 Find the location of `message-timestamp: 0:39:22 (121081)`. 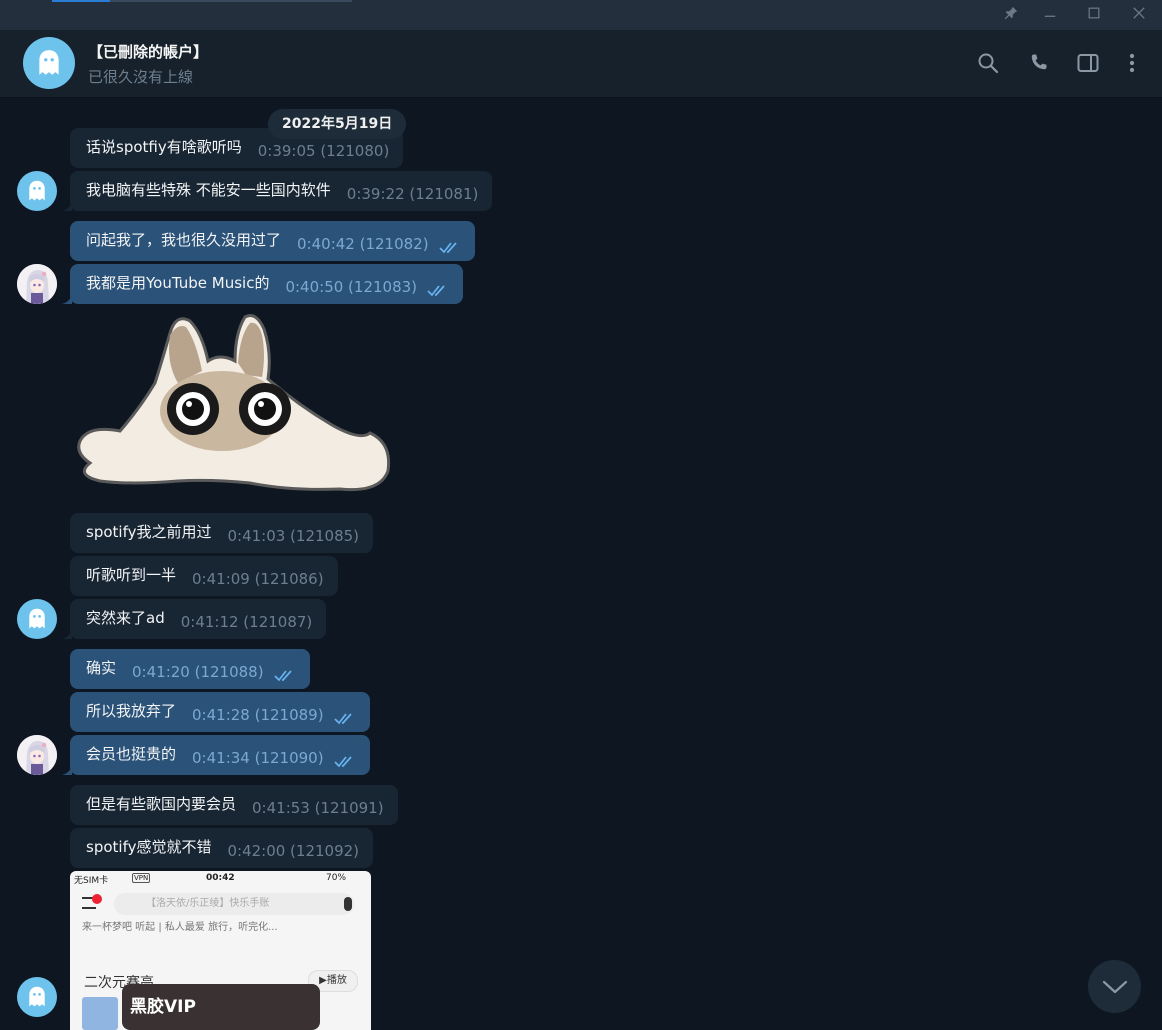

message-timestamp: 0:39:22 (121081) is located at coordinates (412, 194).